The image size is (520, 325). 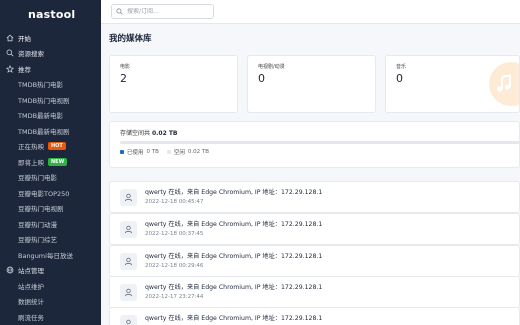 I want to click on stat-label: 音乐, so click(x=401, y=67).